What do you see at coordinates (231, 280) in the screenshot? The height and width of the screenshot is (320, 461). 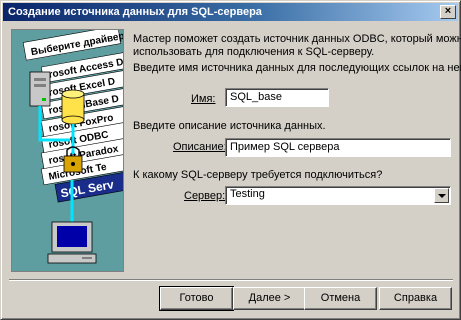 I see `separator` at bounding box center [231, 280].